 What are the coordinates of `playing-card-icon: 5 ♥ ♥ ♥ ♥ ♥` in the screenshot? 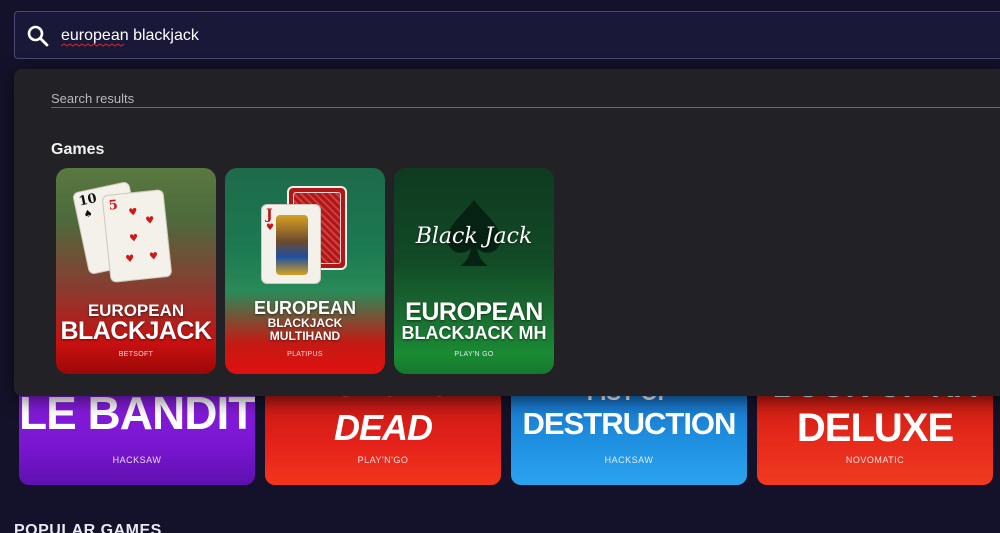 It's located at (137, 236).